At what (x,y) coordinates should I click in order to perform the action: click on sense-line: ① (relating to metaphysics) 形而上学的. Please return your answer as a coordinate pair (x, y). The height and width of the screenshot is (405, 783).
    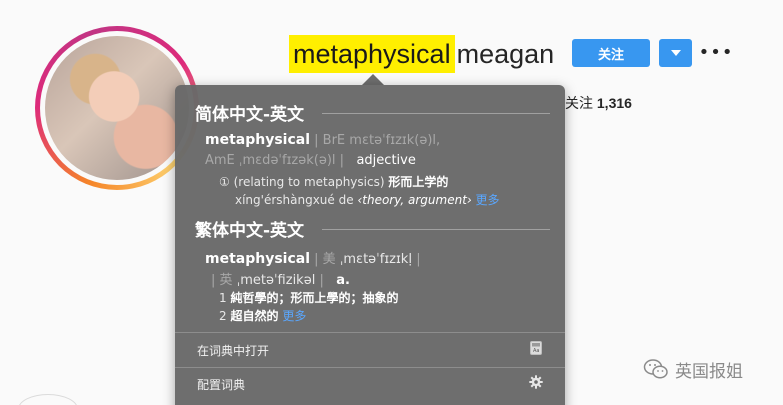
    Looking at the image, I should click on (333, 181).